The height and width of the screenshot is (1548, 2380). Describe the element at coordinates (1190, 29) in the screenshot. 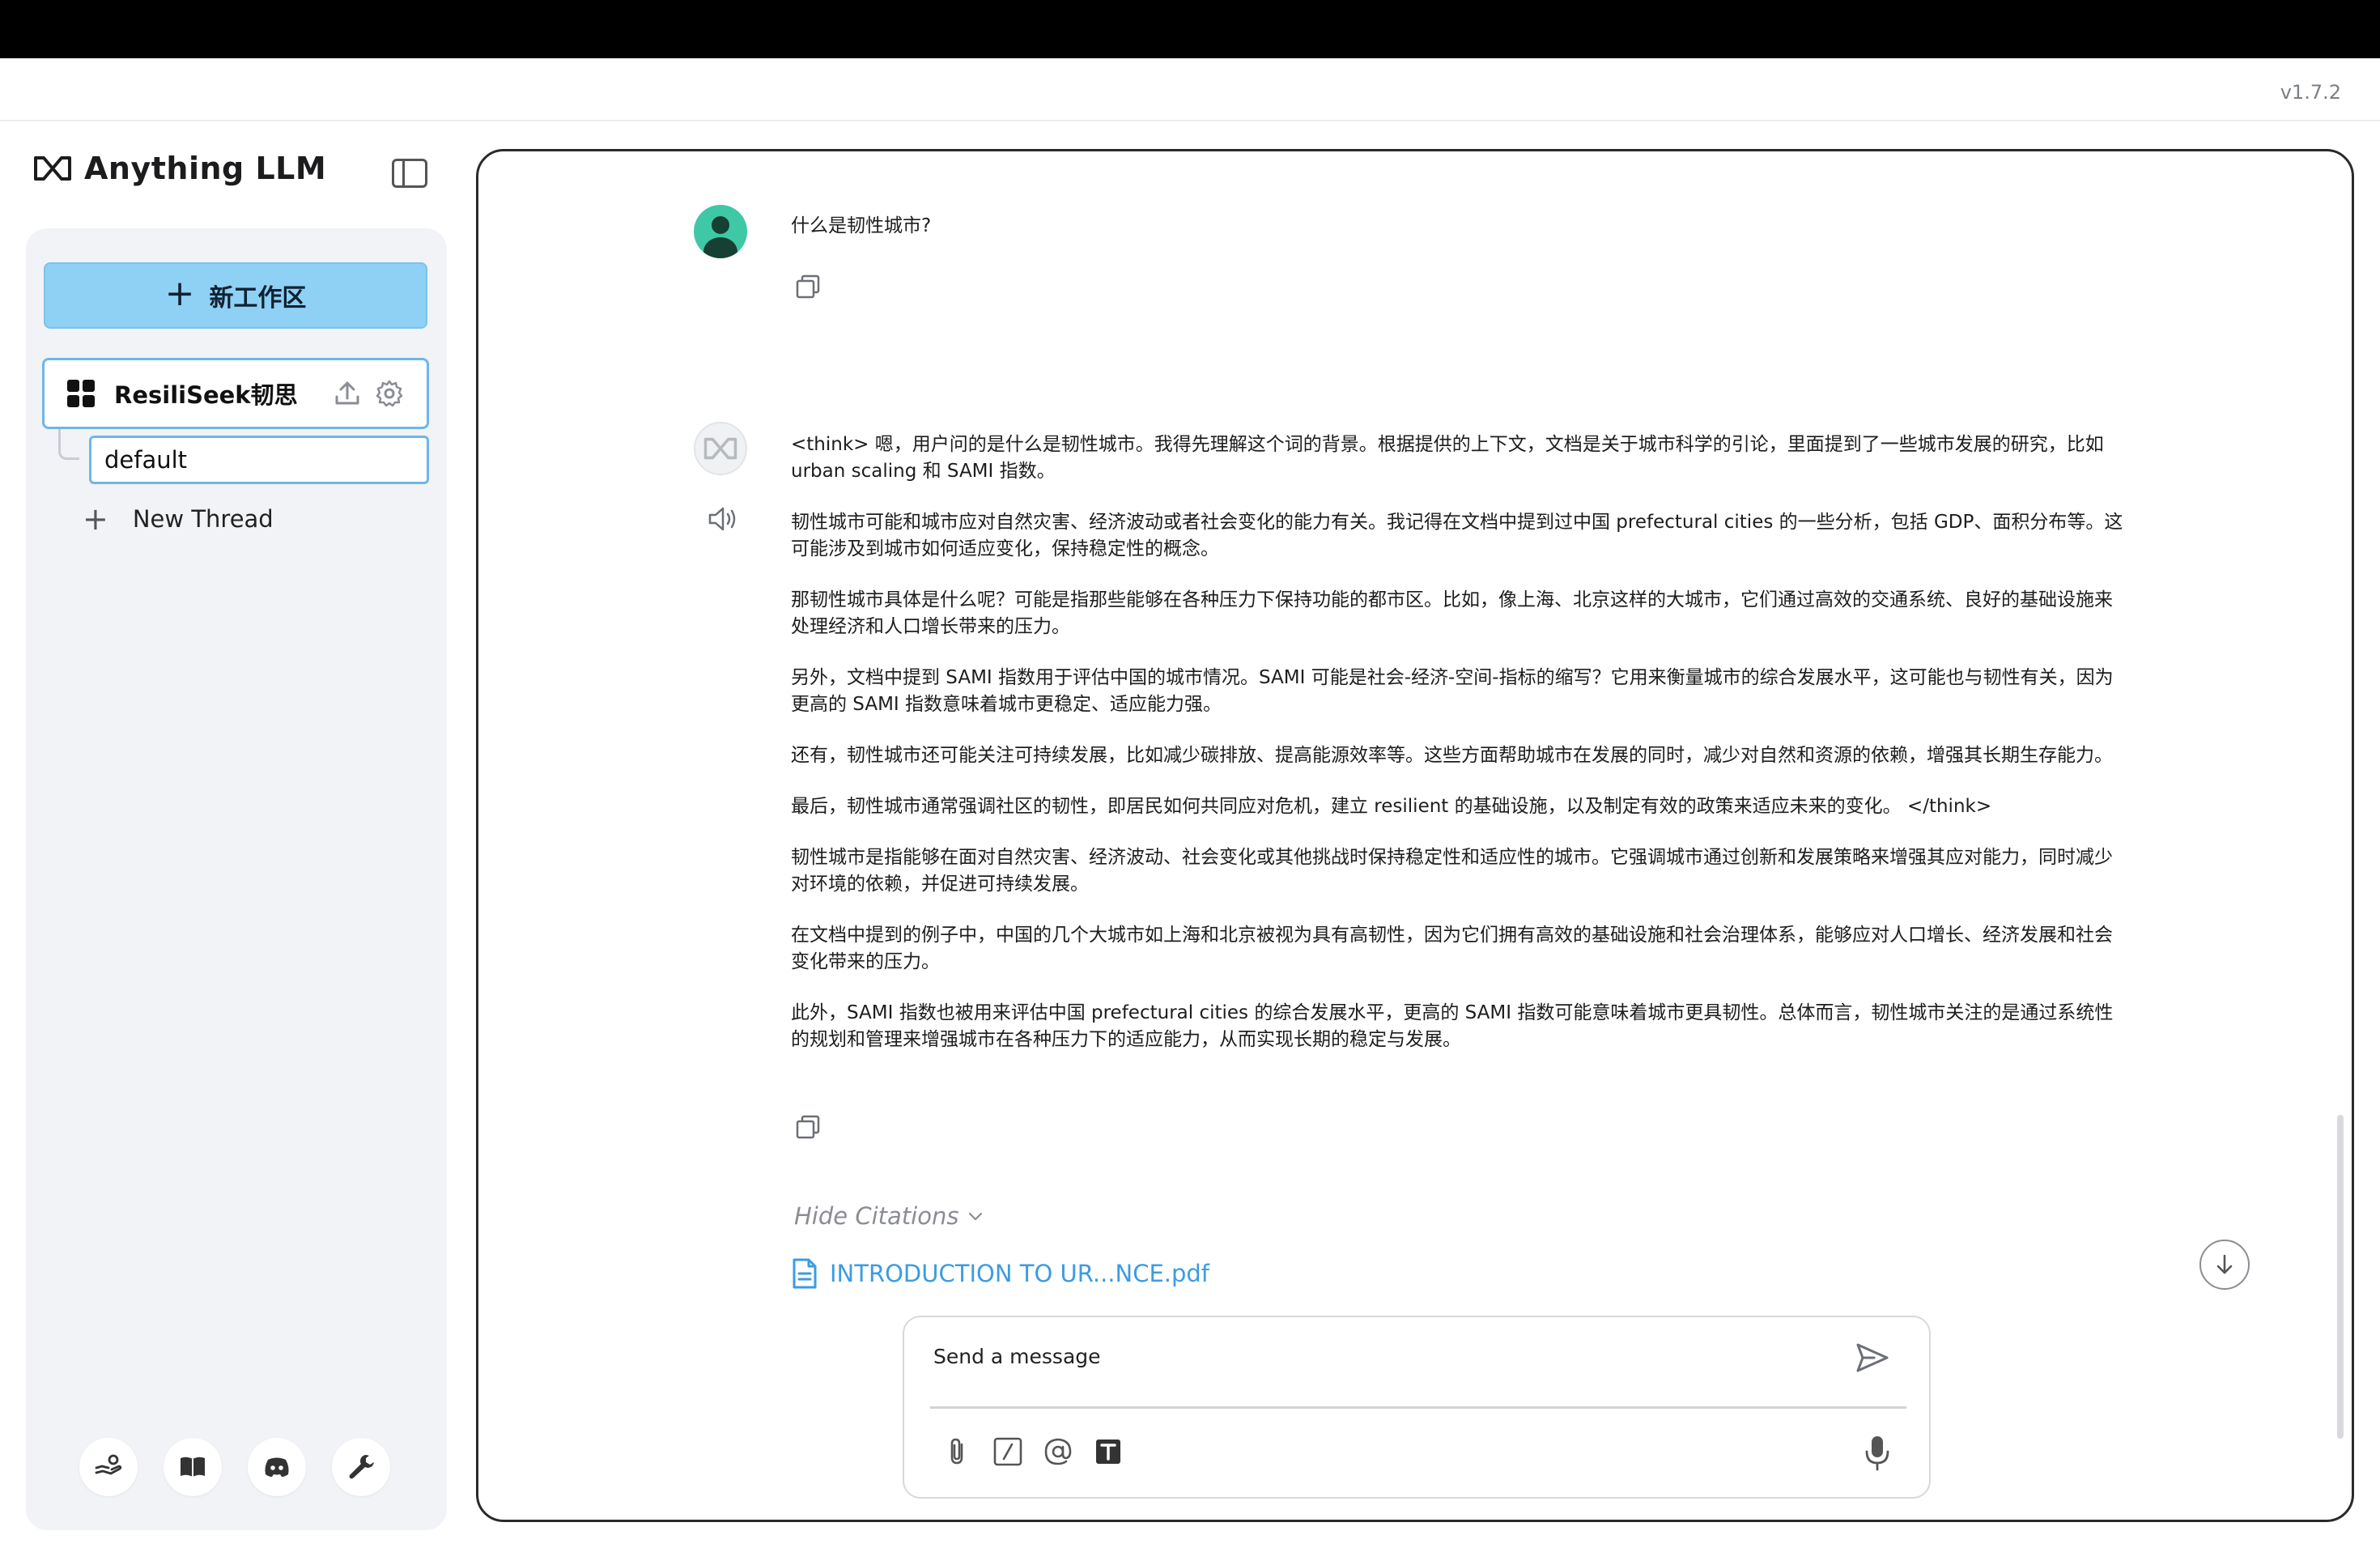

I see `os-top-bar` at that location.